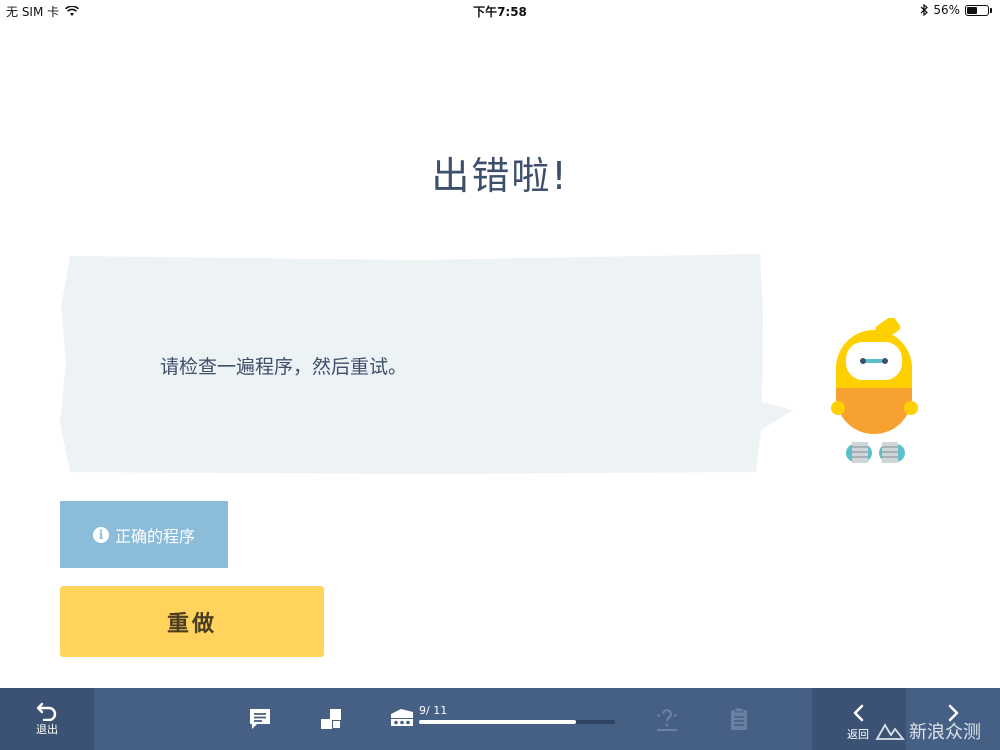 Image resolution: width=1000 pixels, height=750 pixels. What do you see at coordinates (858, 734) in the screenshot?
I see `back-label: 返回` at bounding box center [858, 734].